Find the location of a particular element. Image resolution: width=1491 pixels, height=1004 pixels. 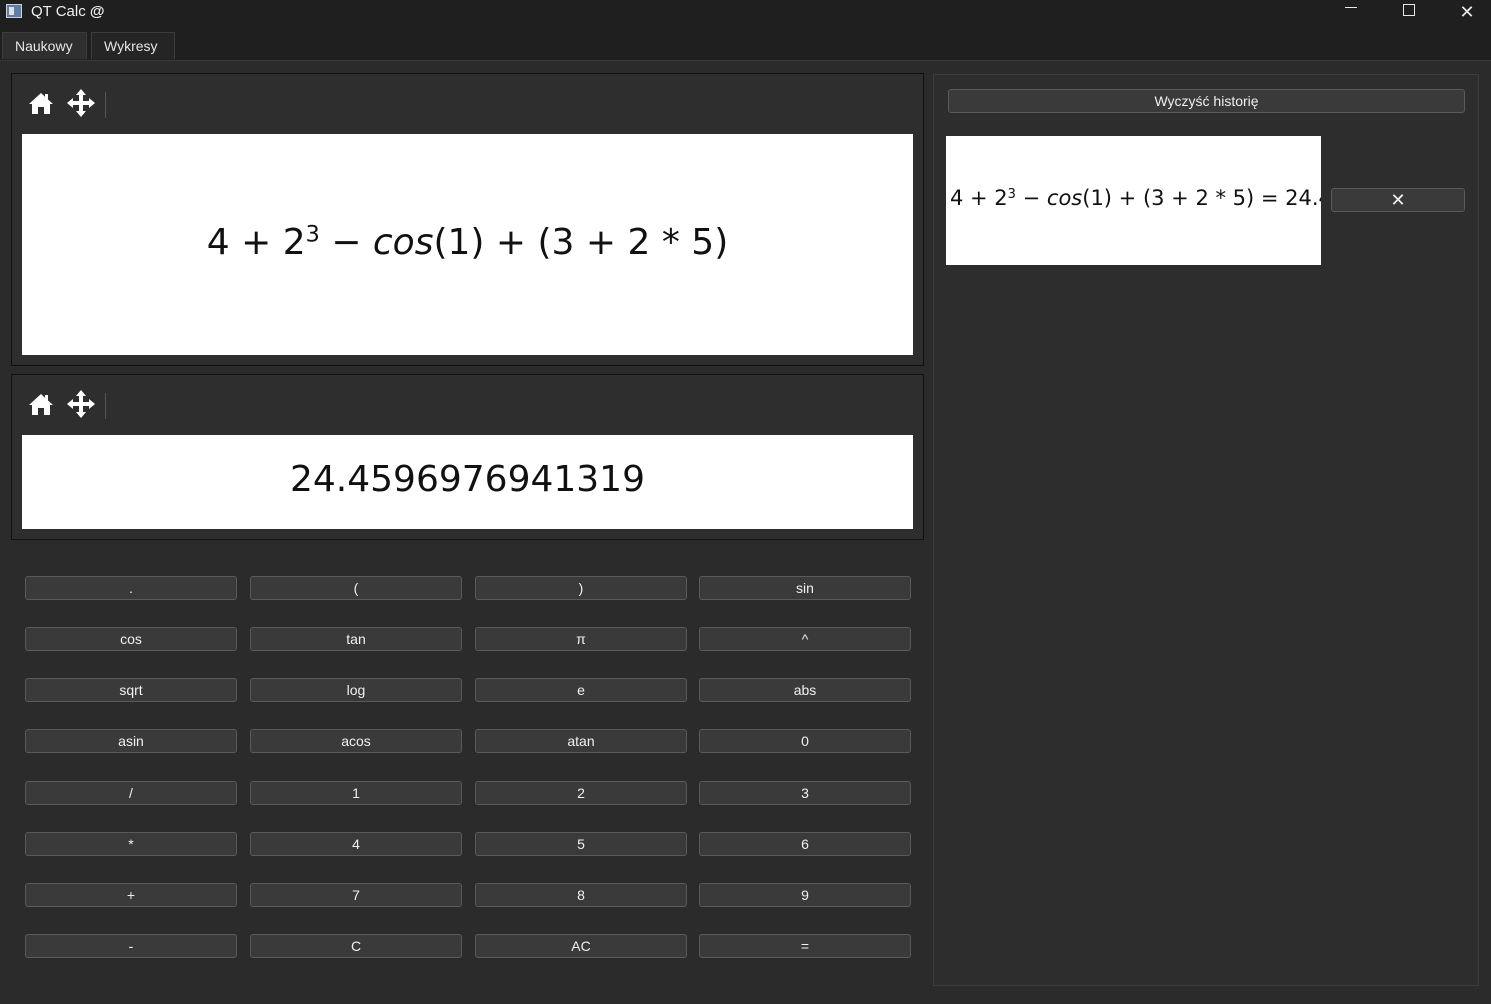

tab-wykresy: Wykresy is located at coordinates (133, 45).